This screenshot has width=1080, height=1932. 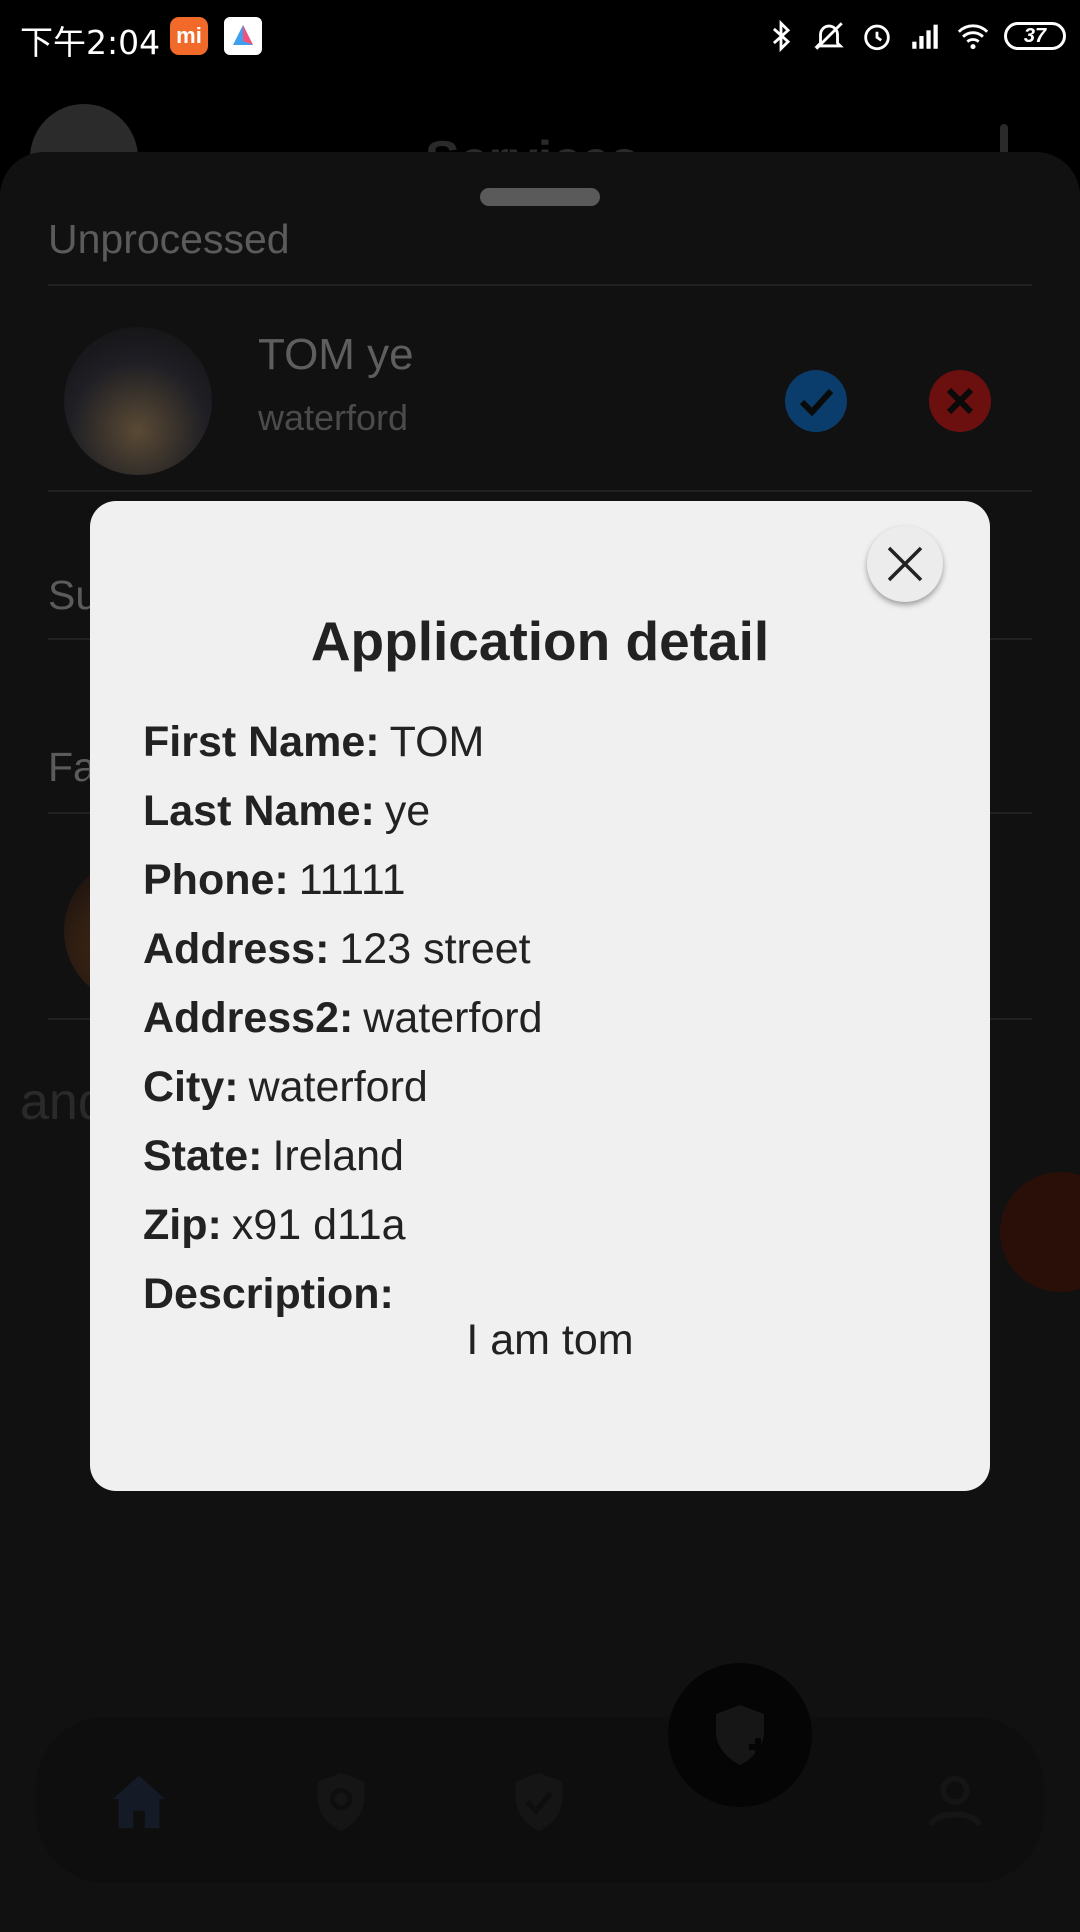 What do you see at coordinates (540, 197) in the screenshot?
I see `sheet-drag-handle` at bounding box center [540, 197].